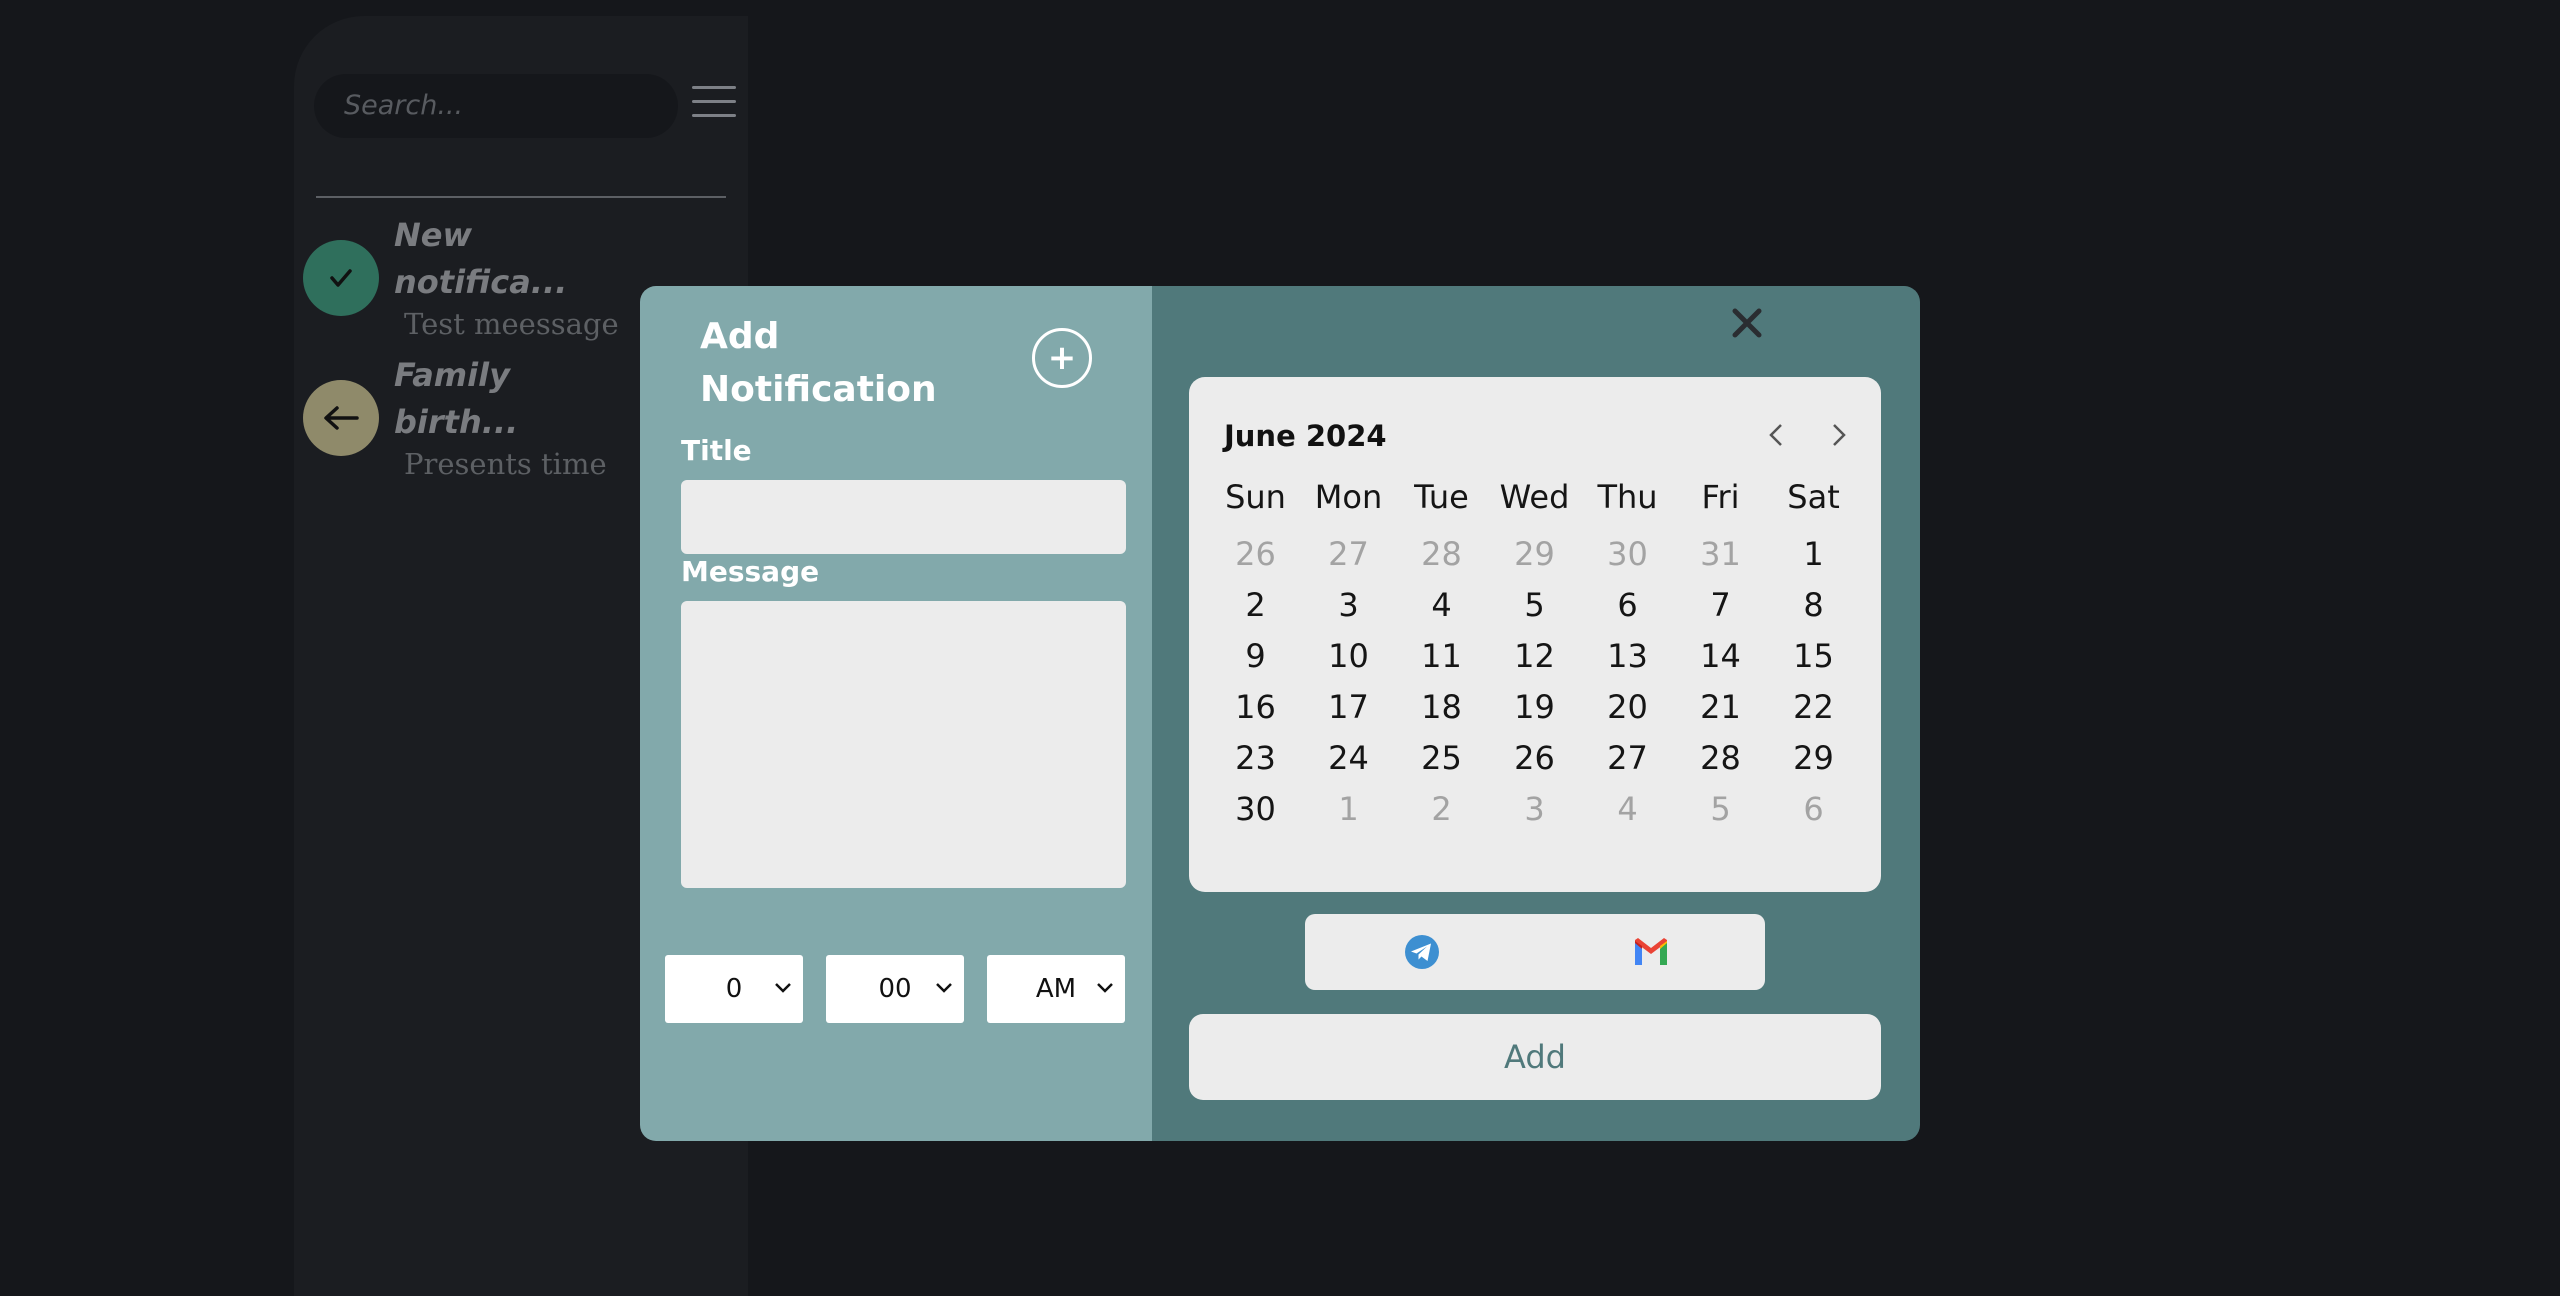 This screenshot has width=2560, height=1296. Describe the element at coordinates (1720, 497) in the screenshot. I see `weekday-label: Fri` at that location.